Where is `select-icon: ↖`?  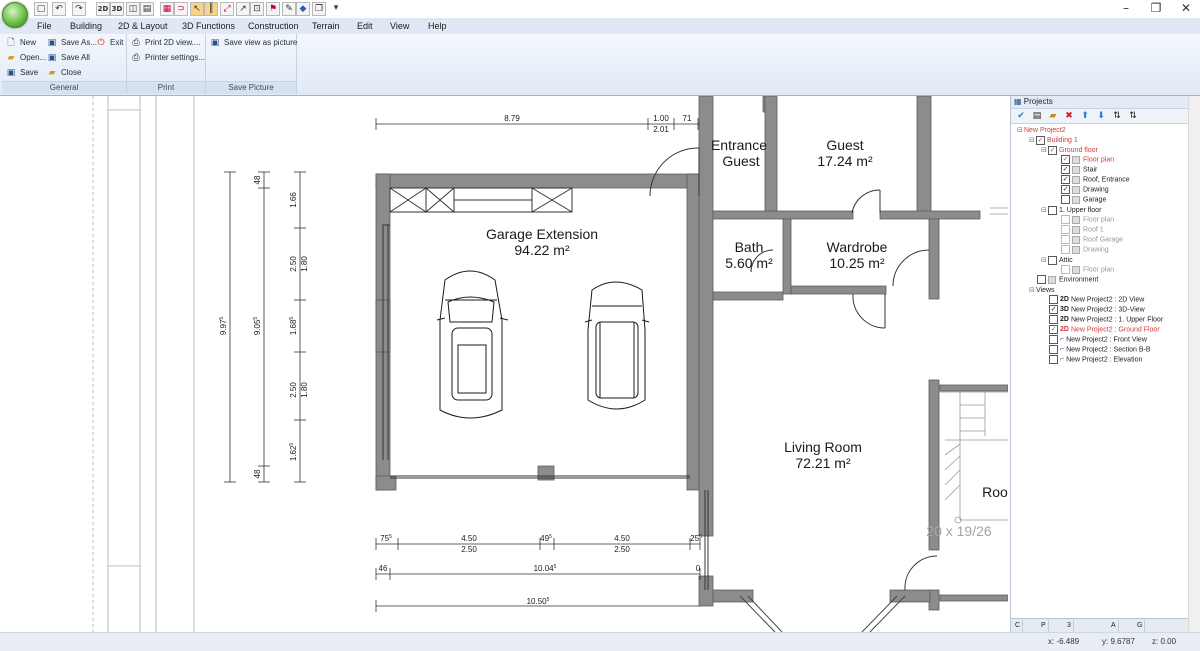 select-icon: ↖ is located at coordinates (197, 9).